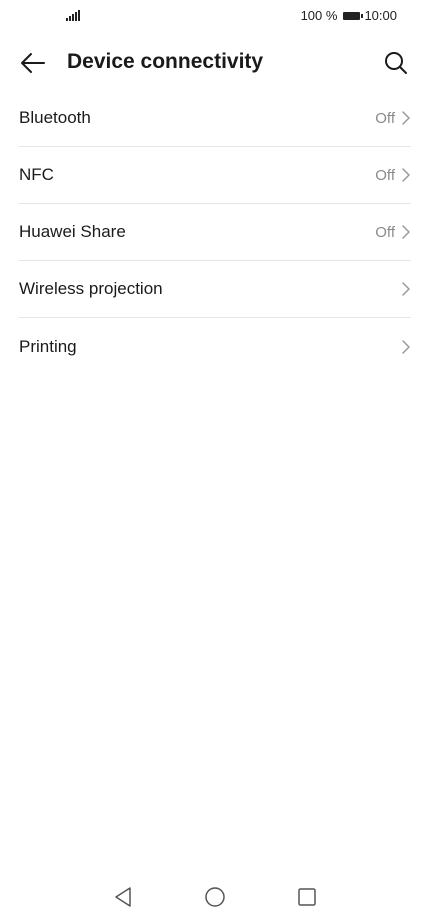 Image resolution: width=431 pixels, height=924 pixels. What do you see at coordinates (353, 15) in the screenshot?
I see `battery-icon` at bounding box center [353, 15].